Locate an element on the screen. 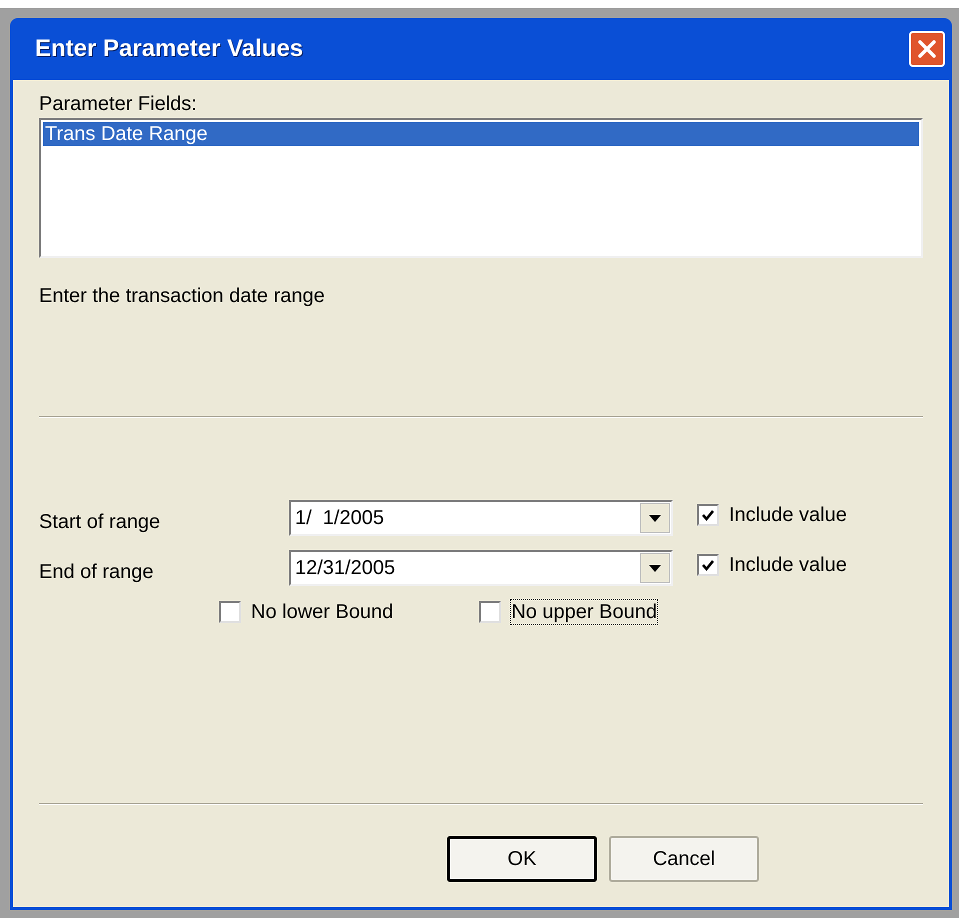 The height and width of the screenshot is (918, 959). description-text: Enter the transaction date range is located at coordinates (182, 296).